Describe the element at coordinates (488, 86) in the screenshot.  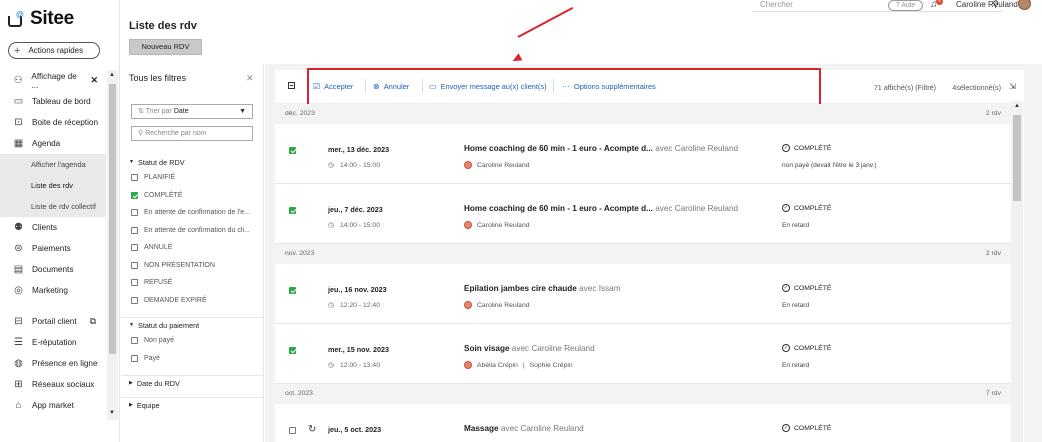
I see `send-message-button: ▭ Envoyer message au(x) client(s)` at that location.